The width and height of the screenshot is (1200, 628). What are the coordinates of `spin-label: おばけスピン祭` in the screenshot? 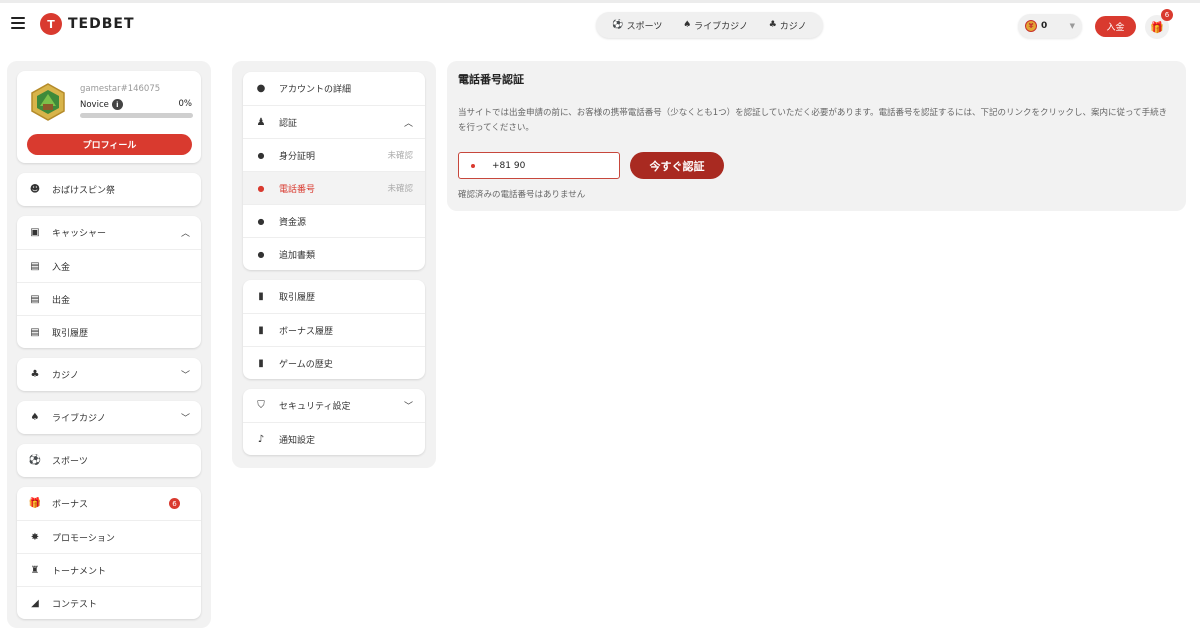 It's located at (84, 191).